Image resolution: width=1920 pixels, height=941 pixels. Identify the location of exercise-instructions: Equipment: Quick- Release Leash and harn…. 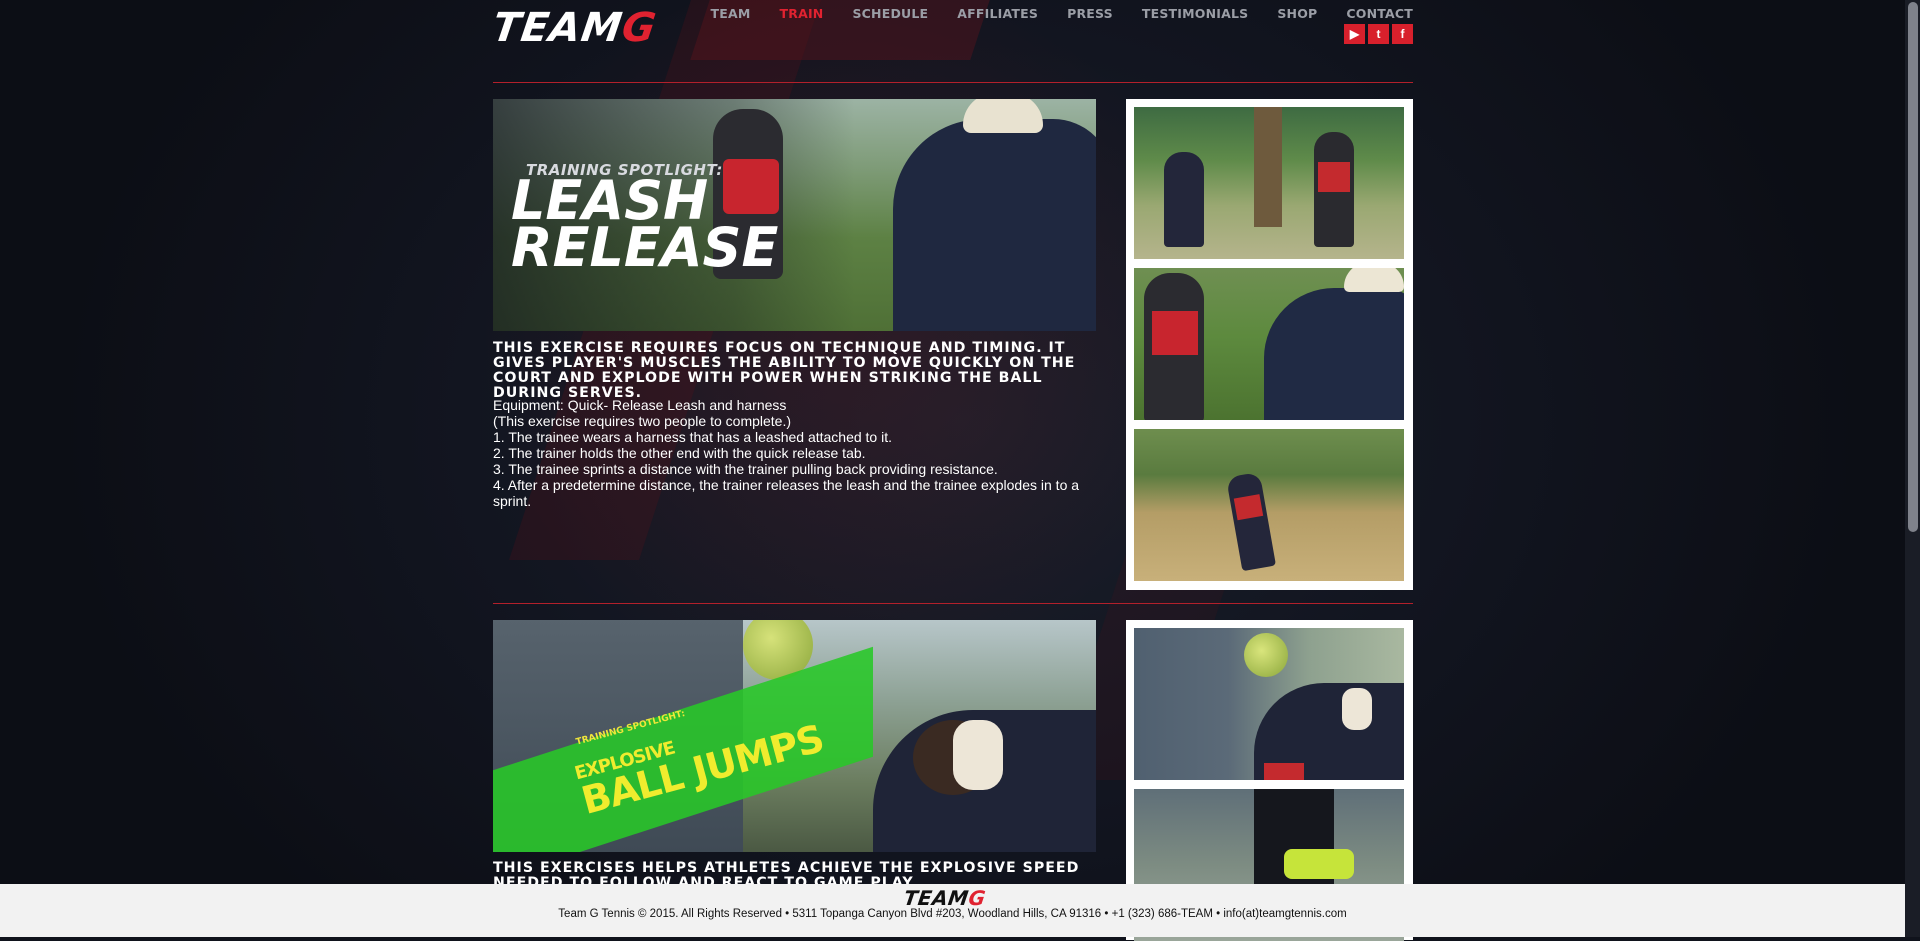
(794, 453).